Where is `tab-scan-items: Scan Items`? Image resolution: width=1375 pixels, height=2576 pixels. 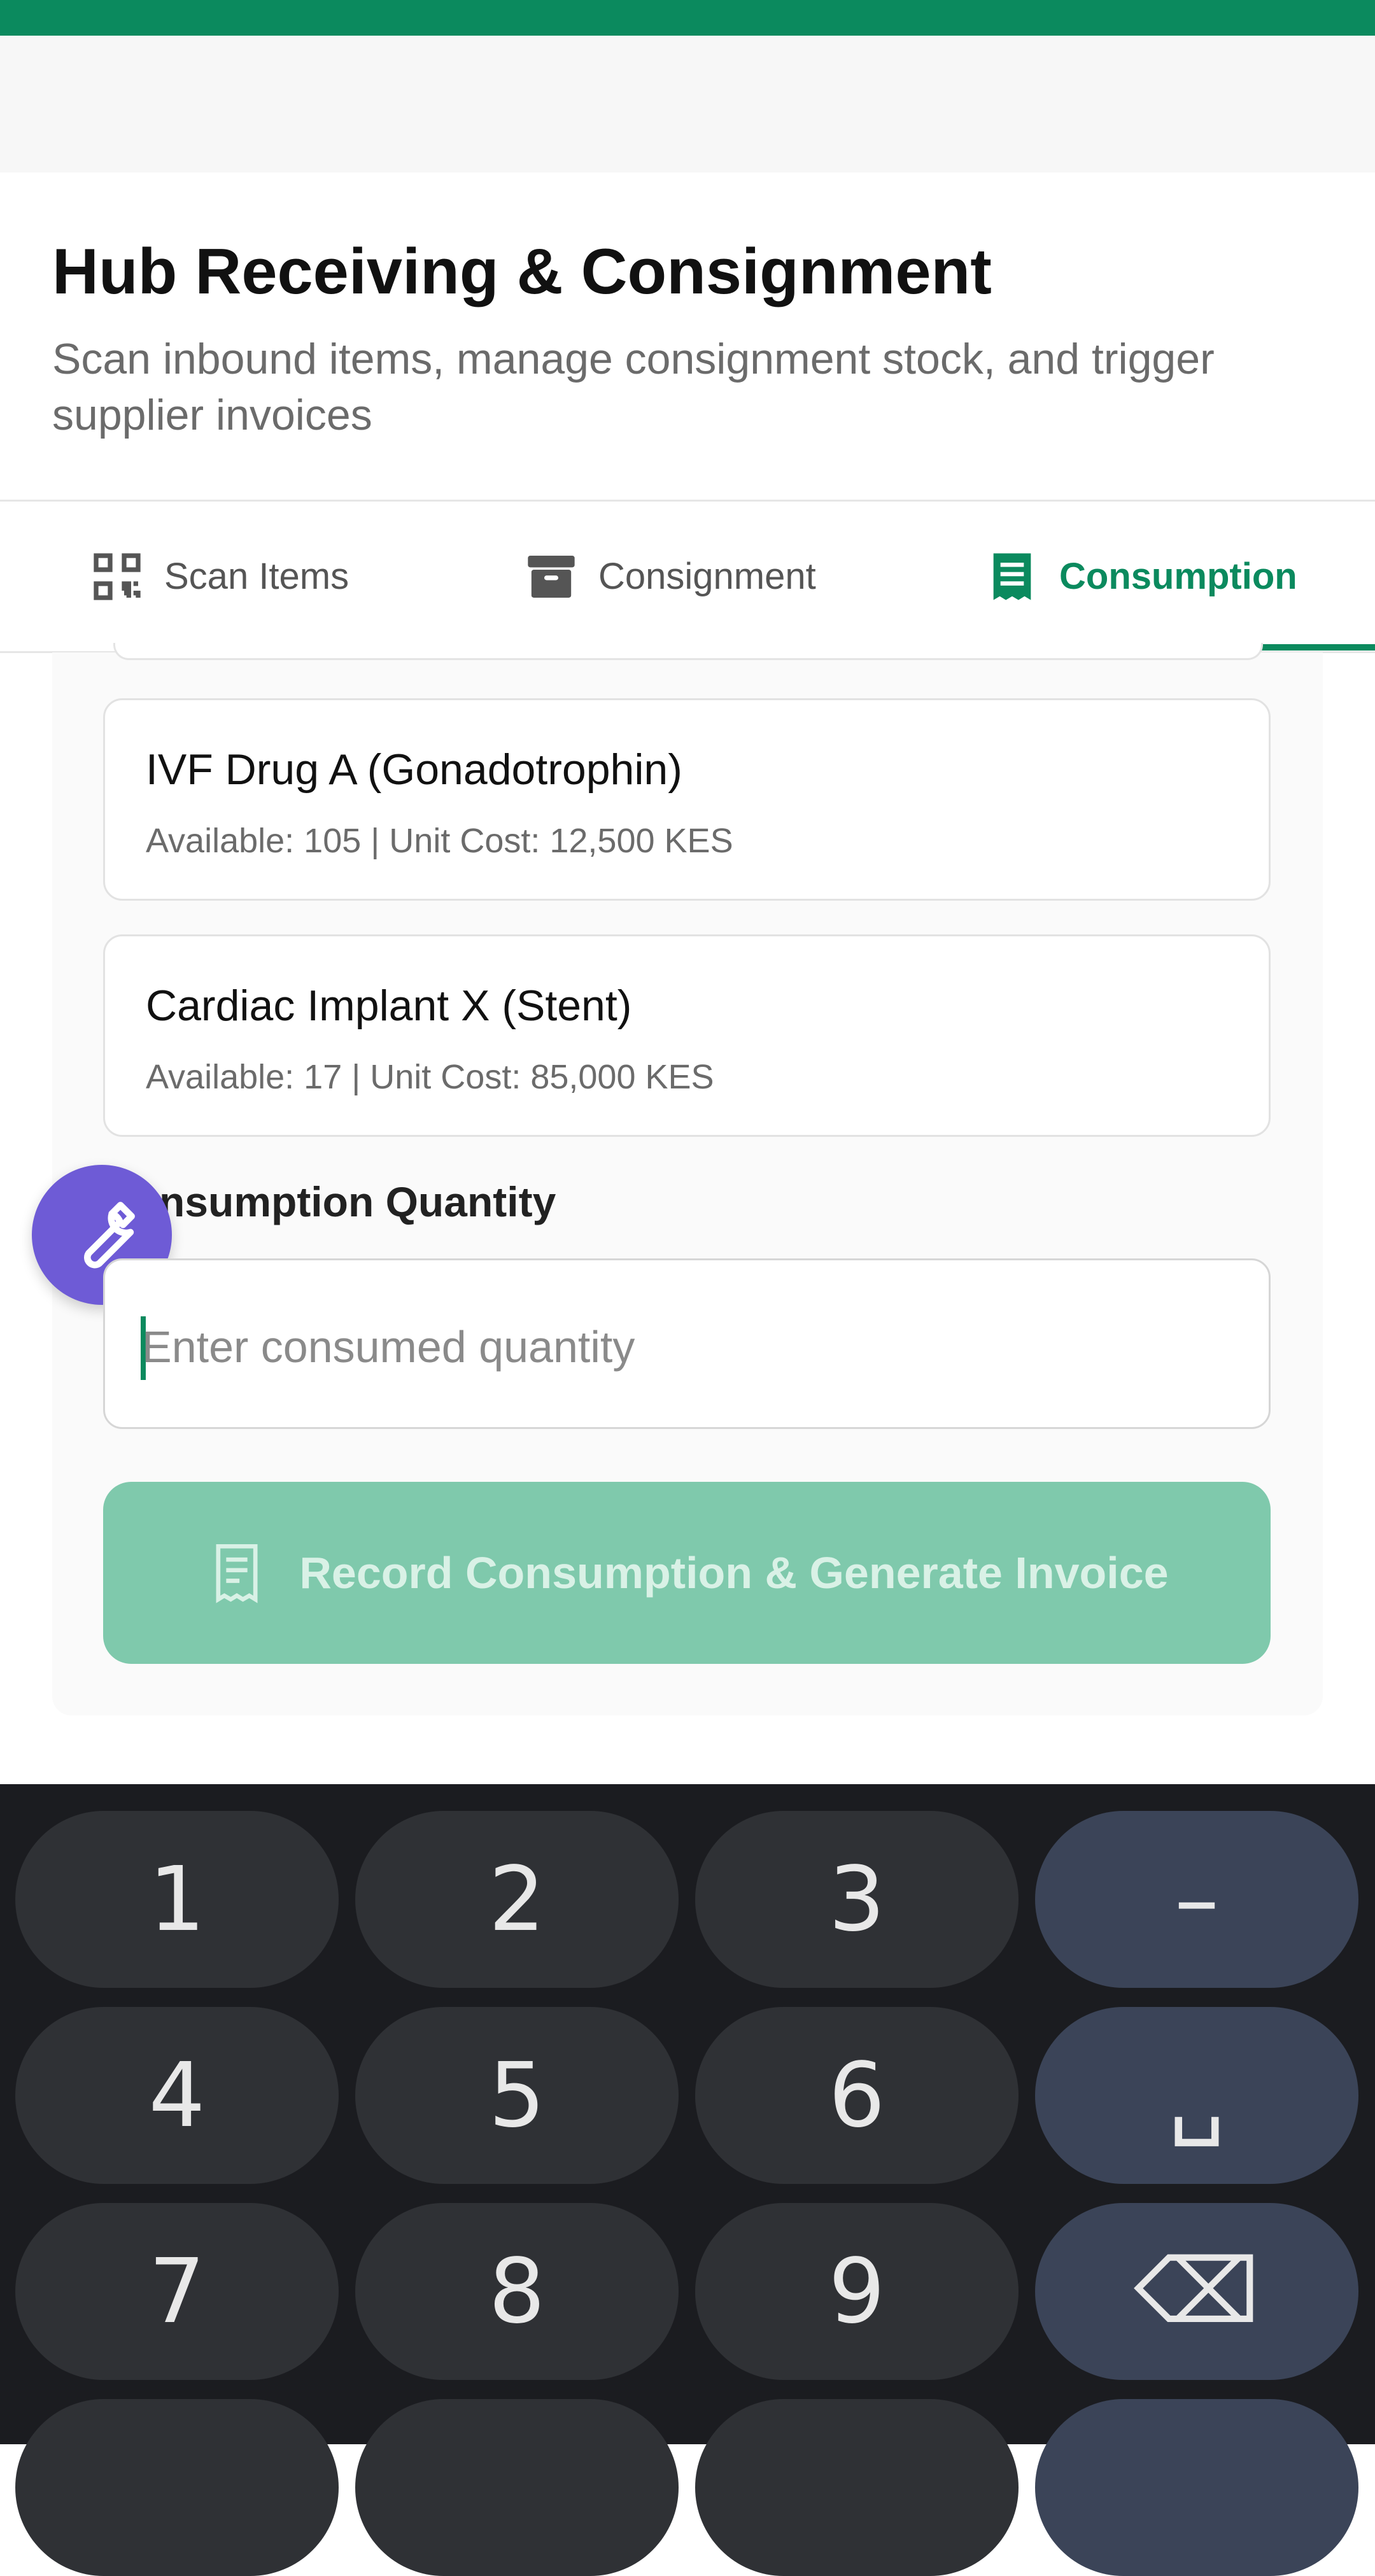 tab-scan-items: Scan Items is located at coordinates (219, 577).